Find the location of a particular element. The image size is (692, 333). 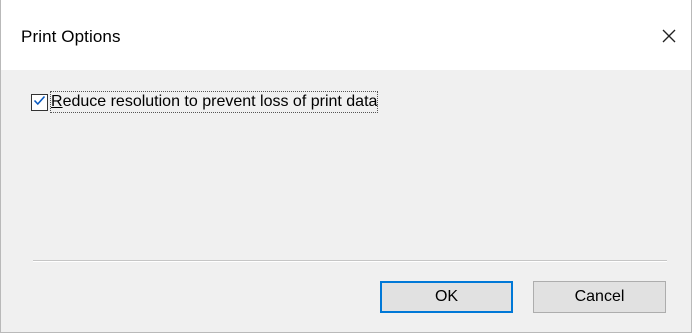

ok-button: OK is located at coordinates (446, 297).